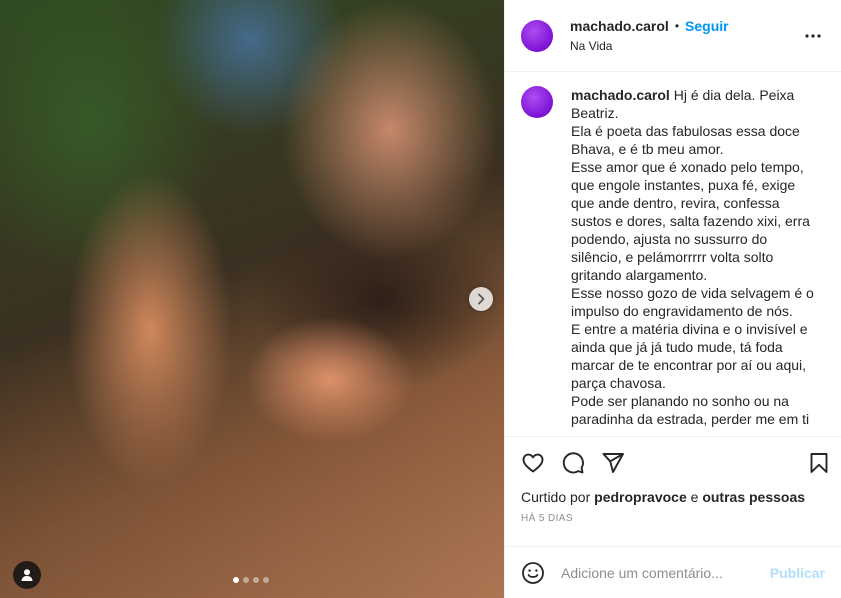 This screenshot has width=841, height=598. Describe the element at coordinates (673, 514) in the screenshot. I see `post-date: HÁ 5 DIAS` at that location.